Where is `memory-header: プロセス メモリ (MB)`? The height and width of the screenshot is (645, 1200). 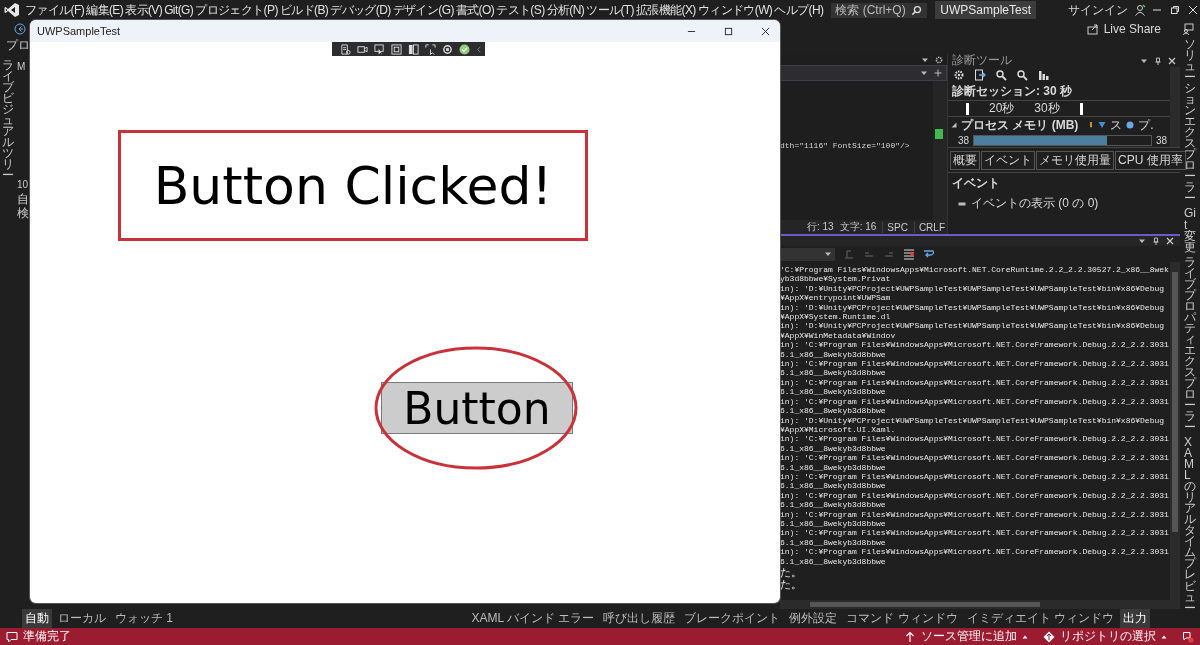 memory-header: プロセス メモリ (MB) is located at coordinates (1020, 125).